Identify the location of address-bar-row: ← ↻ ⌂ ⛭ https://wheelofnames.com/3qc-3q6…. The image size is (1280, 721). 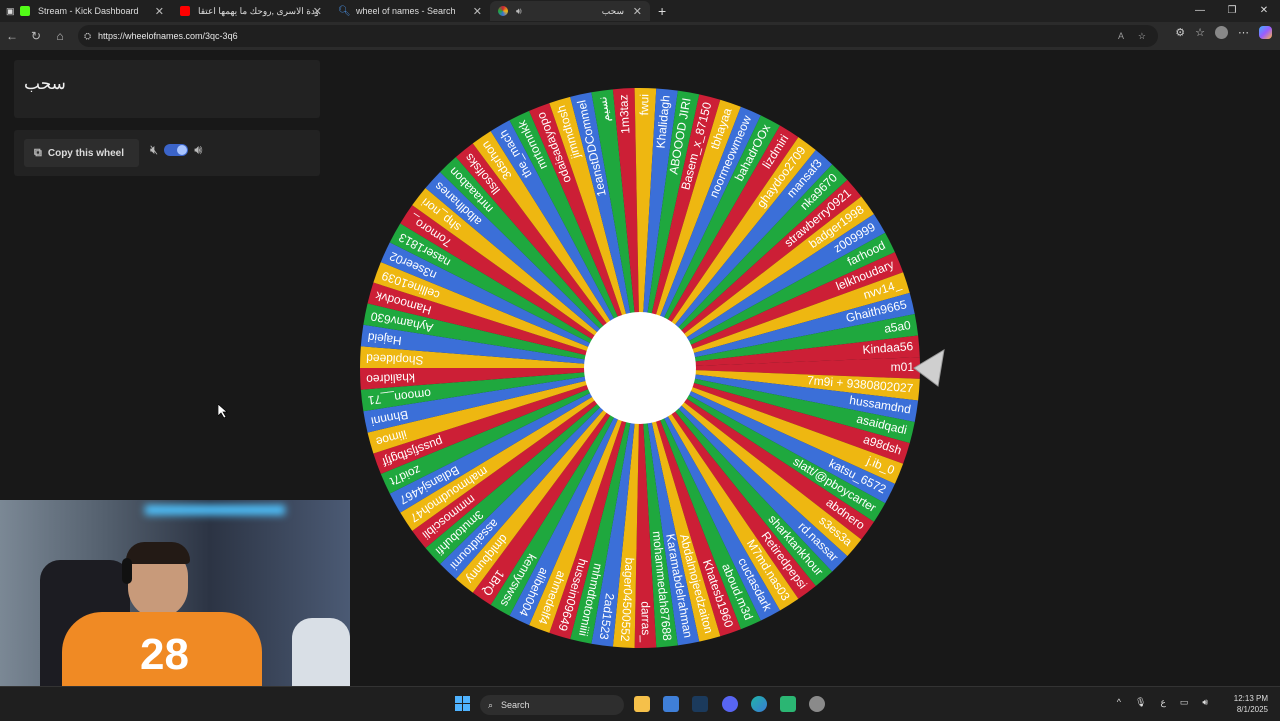
(640, 36).